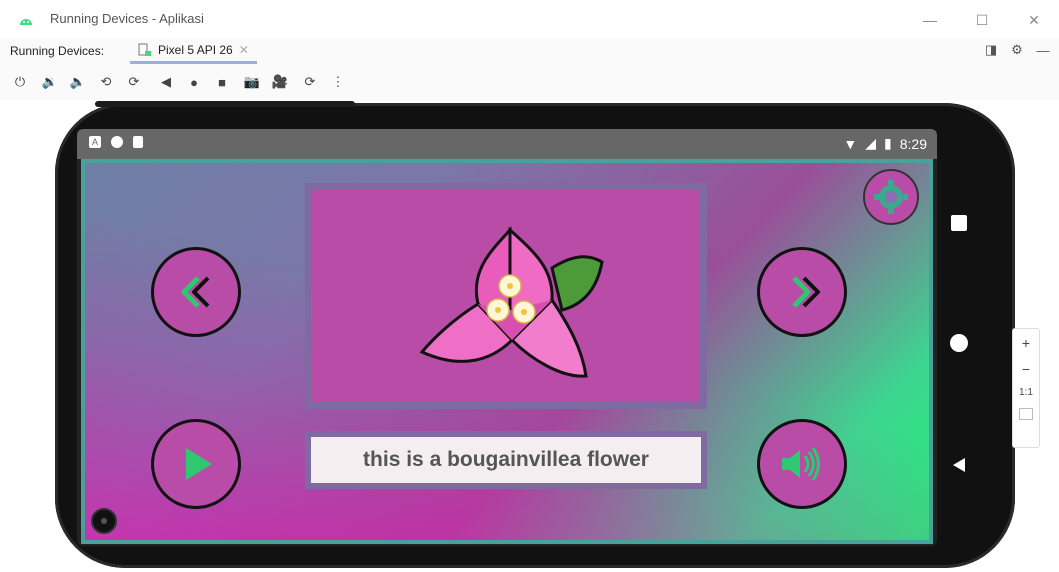 The image size is (1059, 572). I want to click on reset-button: ⟳, so click(310, 82).